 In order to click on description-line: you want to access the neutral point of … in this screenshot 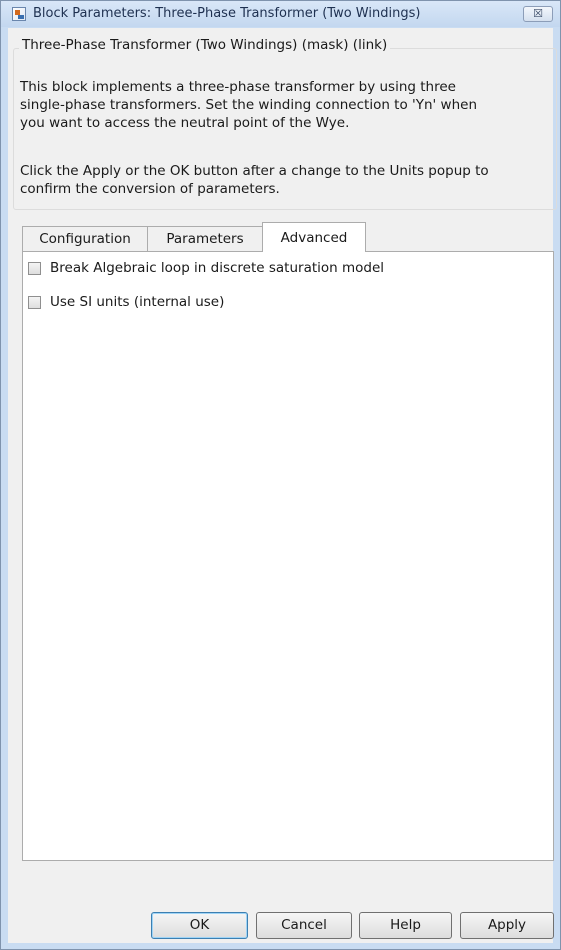, I will do `click(185, 123)`.